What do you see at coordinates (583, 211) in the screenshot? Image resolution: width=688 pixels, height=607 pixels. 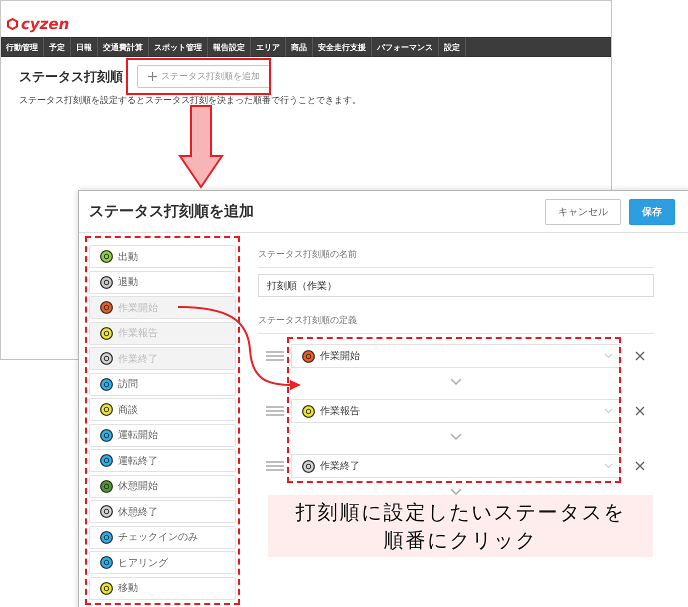 I see `cancel-button: キャンセル` at bounding box center [583, 211].